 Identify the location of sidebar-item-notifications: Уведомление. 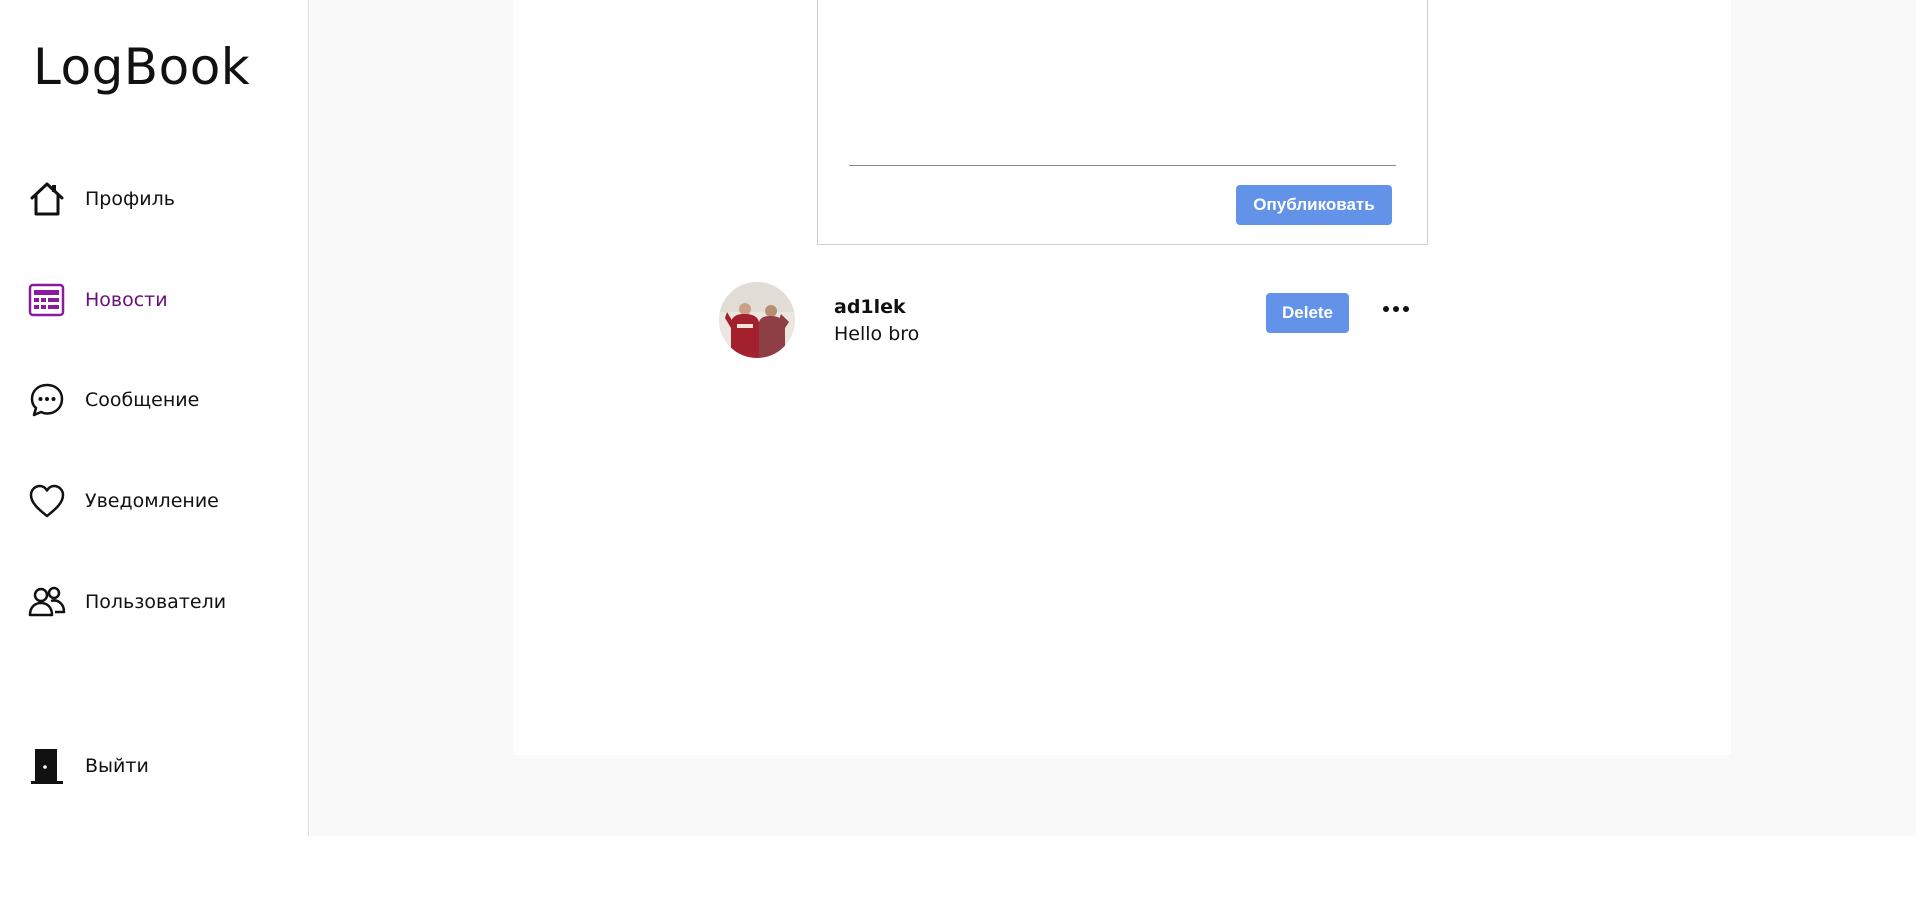
(161, 501).